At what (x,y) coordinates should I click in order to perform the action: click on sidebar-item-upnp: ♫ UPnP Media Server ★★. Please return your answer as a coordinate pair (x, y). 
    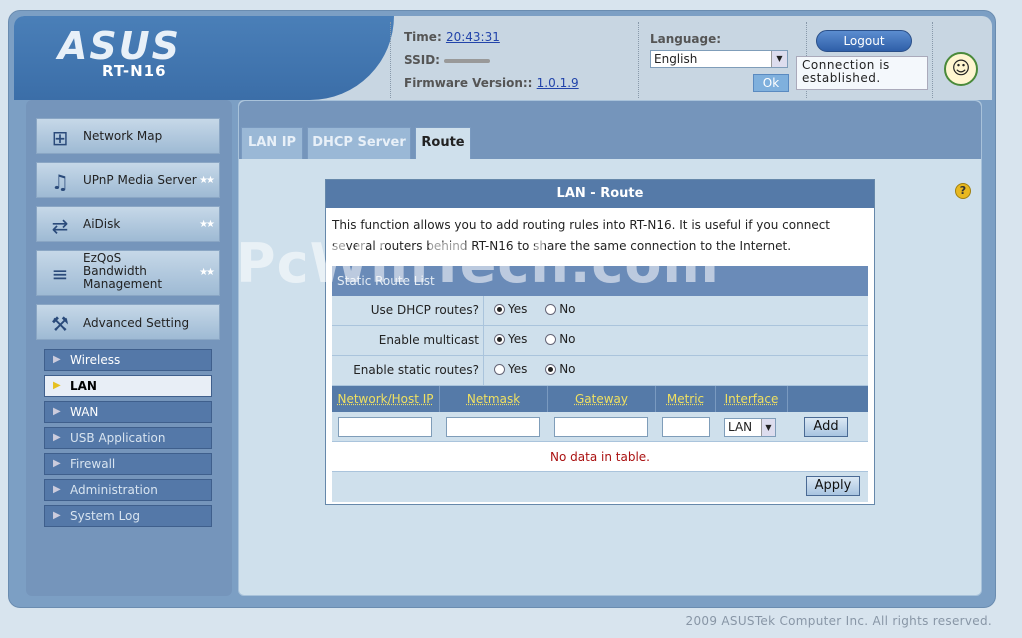
    Looking at the image, I should click on (128, 180).